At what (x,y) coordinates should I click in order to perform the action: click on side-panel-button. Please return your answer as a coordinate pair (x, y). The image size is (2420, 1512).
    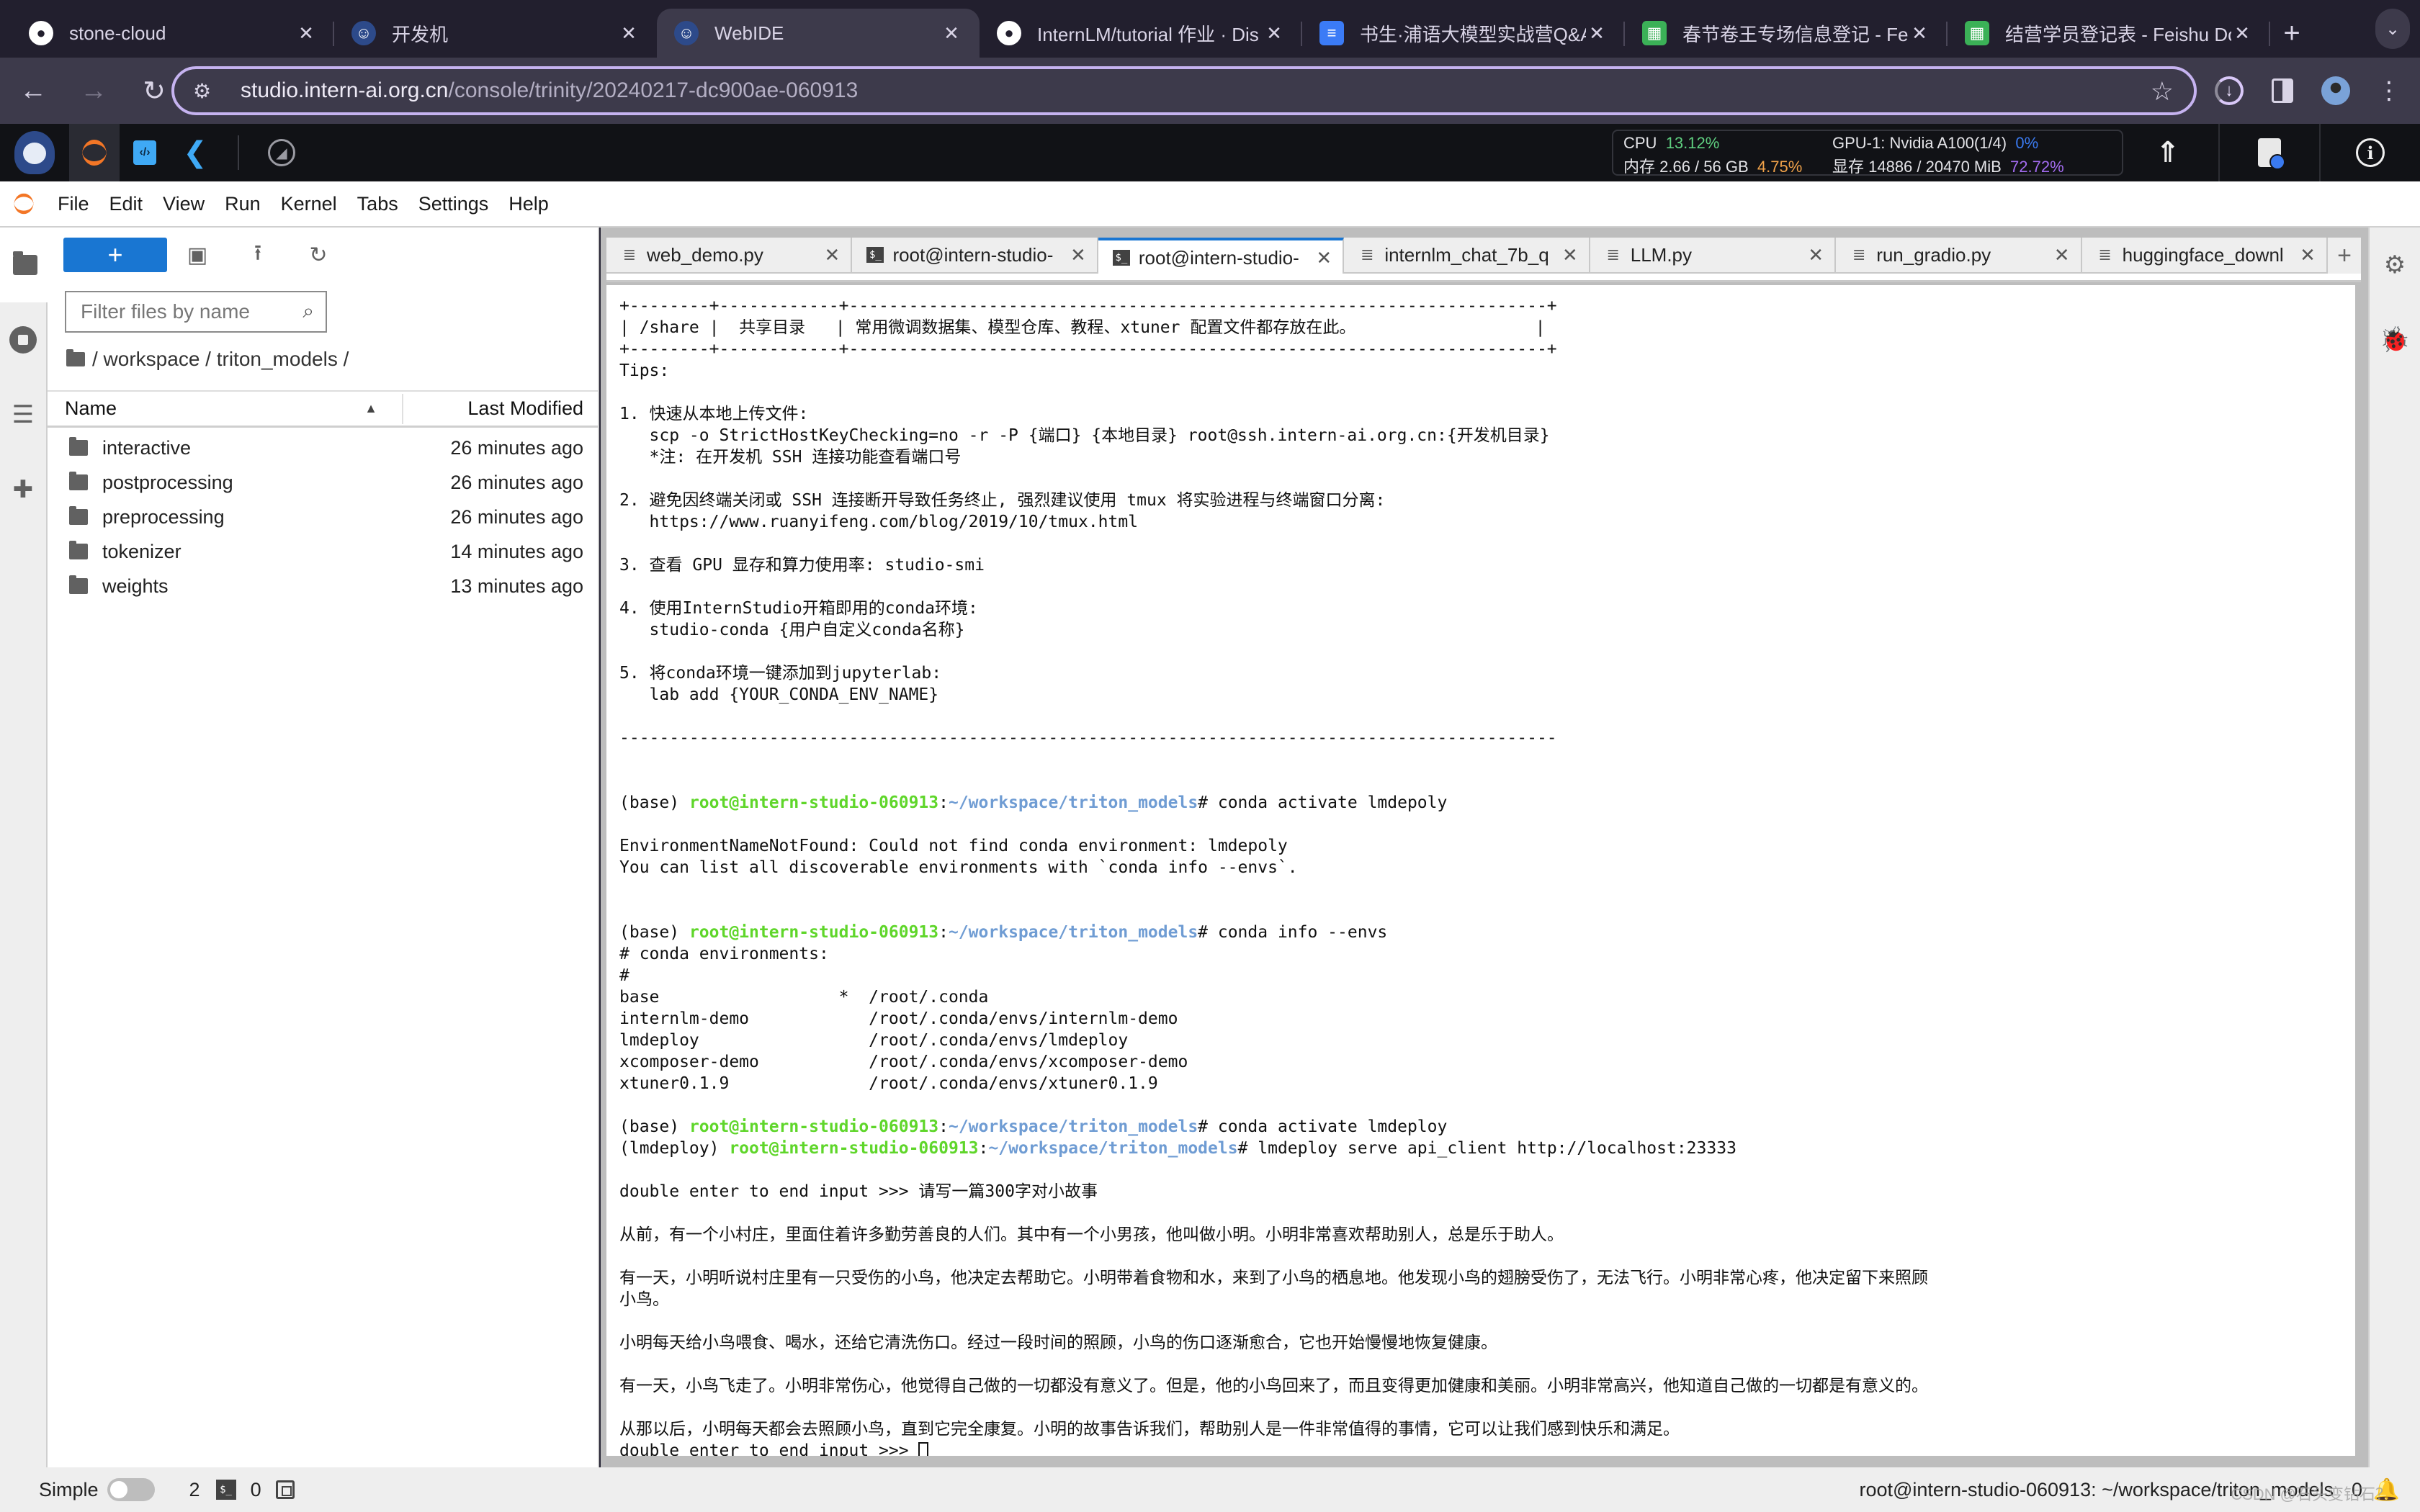
    Looking at the image, I should click on (2282, 91).